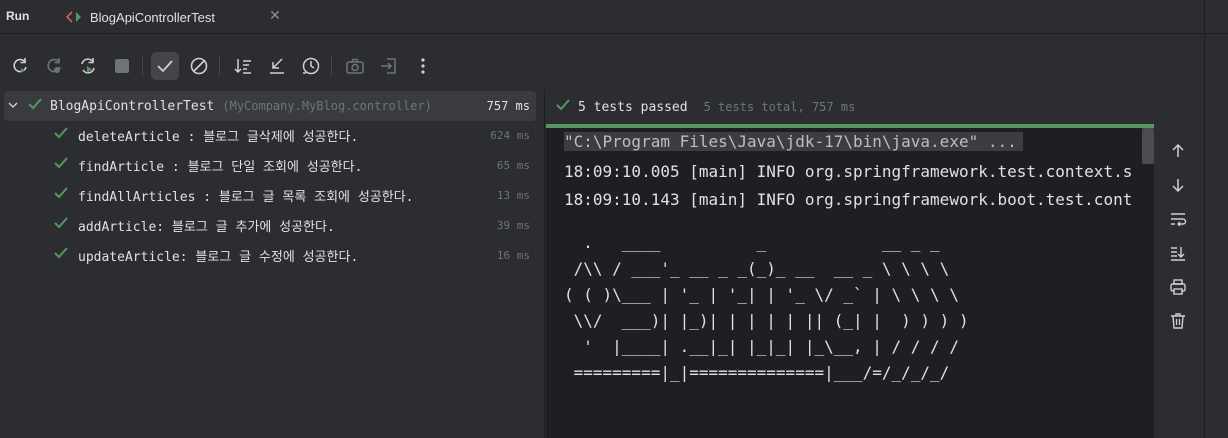  Describe the element at coordinates (220, 167) in the screenshot. I see `test-name: findArticle : 블로그 단일 조회에 성공한다.` at that location.